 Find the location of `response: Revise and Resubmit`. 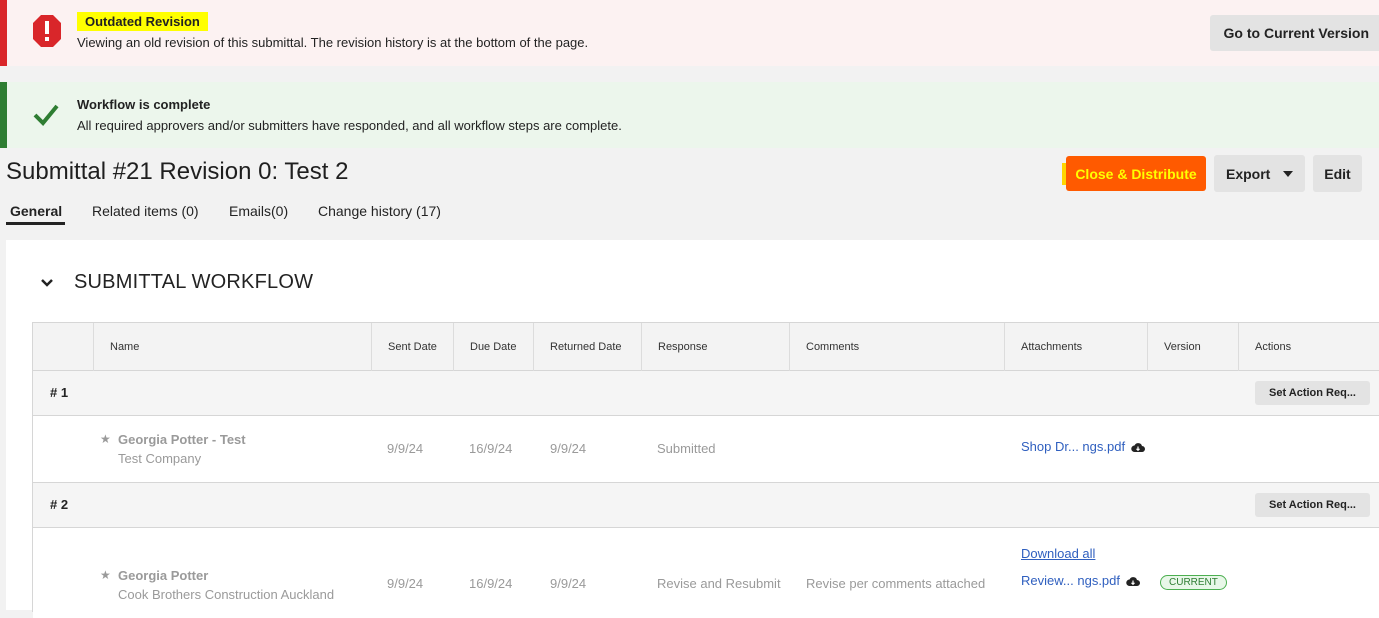

response: Revise and Resubmit is located at coordinates (719, 583).